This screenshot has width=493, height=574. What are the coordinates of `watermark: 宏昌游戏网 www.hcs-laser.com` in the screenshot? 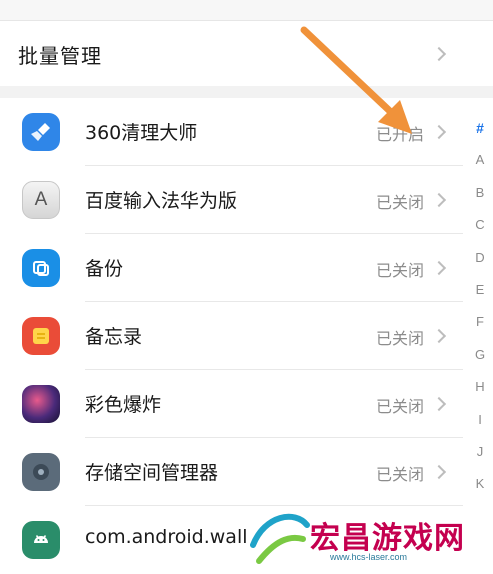 It's located at (369, 537).